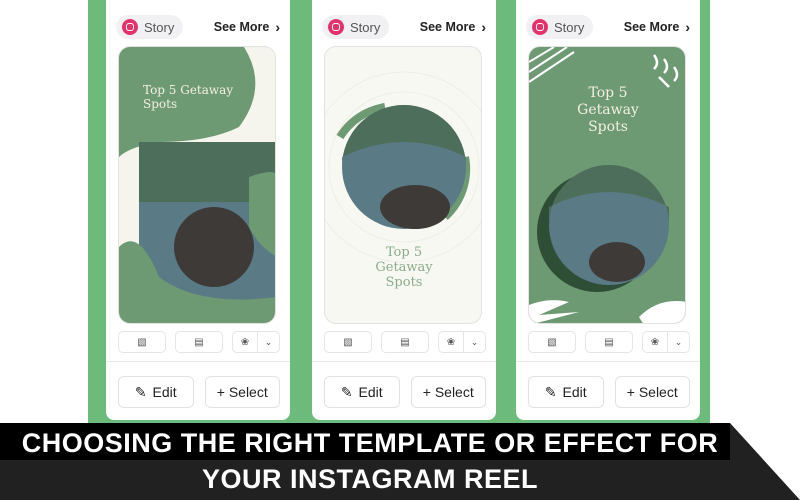 This screenshot has width=800, height=500. What do you see at coordinates (369, 479) in the screenshot?
I see `banner-line-2: YOUR INSTAGRAM REEL` at bounding box center [369, 479].